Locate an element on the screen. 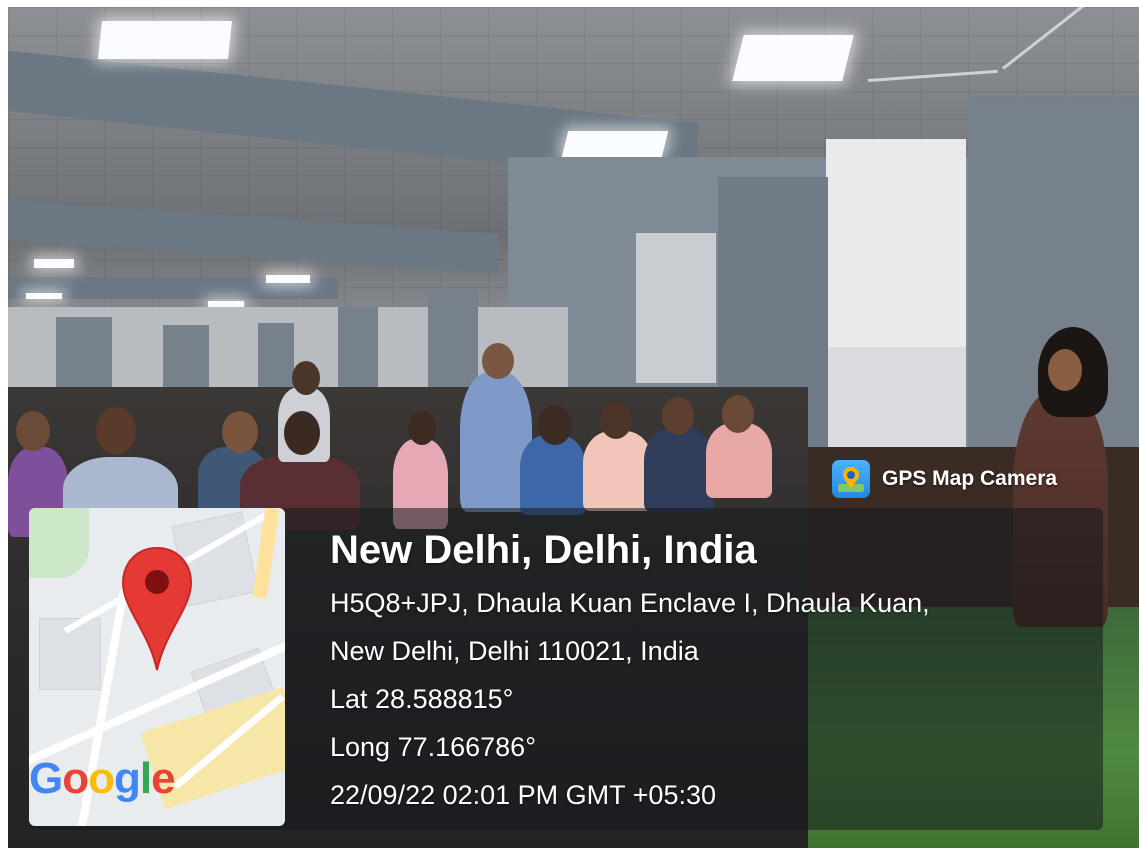 The image size is (1139, 850). gps-camera-icon is located at coordinates (851, 479).